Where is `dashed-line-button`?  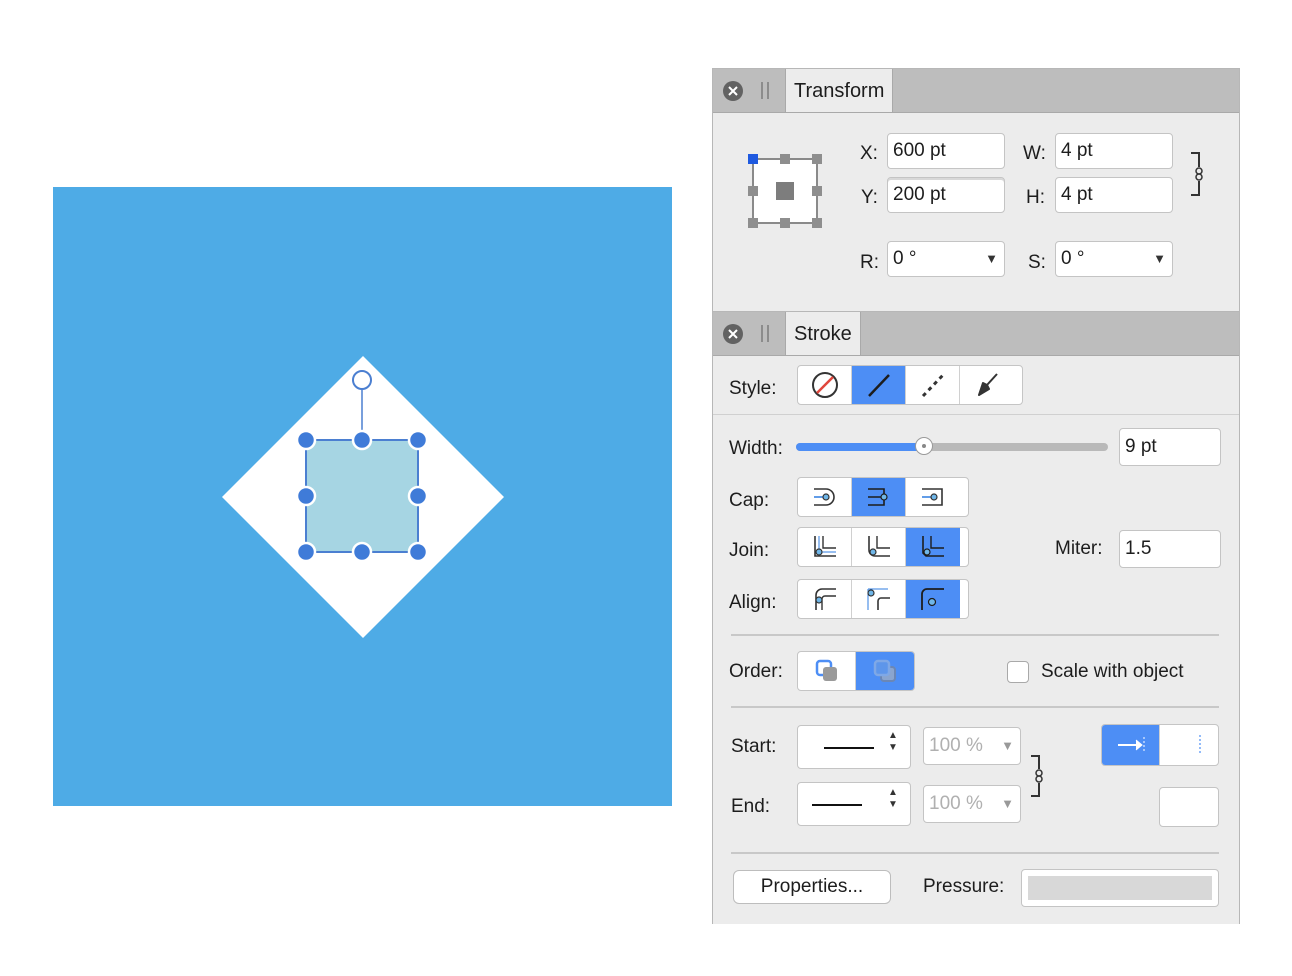 dashed-line-button is located at coordinates (933, 385).